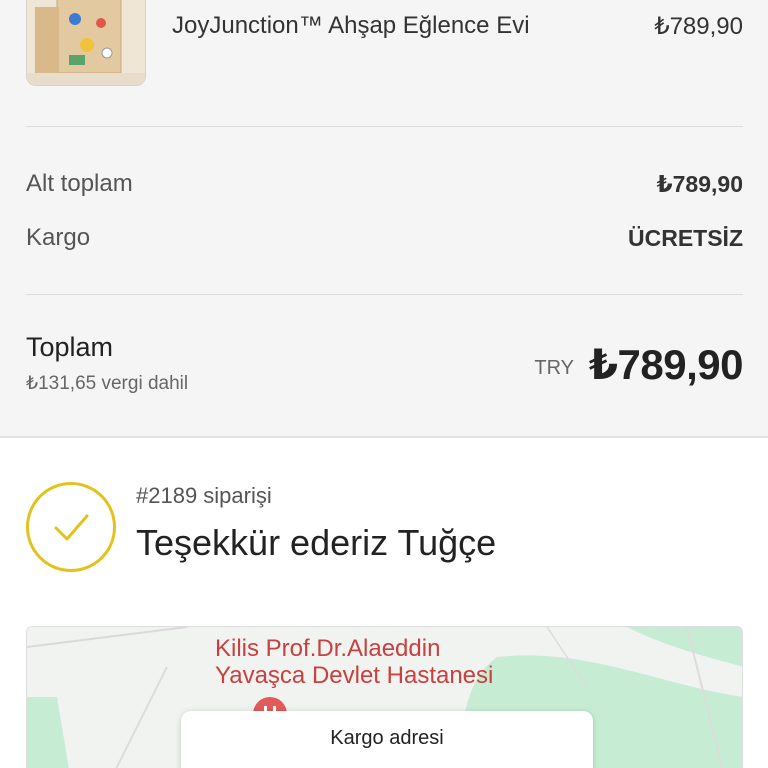 The width and height of the screenshot is (768, 768). I want to click on shipping-address-card: Kargo adresi, so click(387, 739).